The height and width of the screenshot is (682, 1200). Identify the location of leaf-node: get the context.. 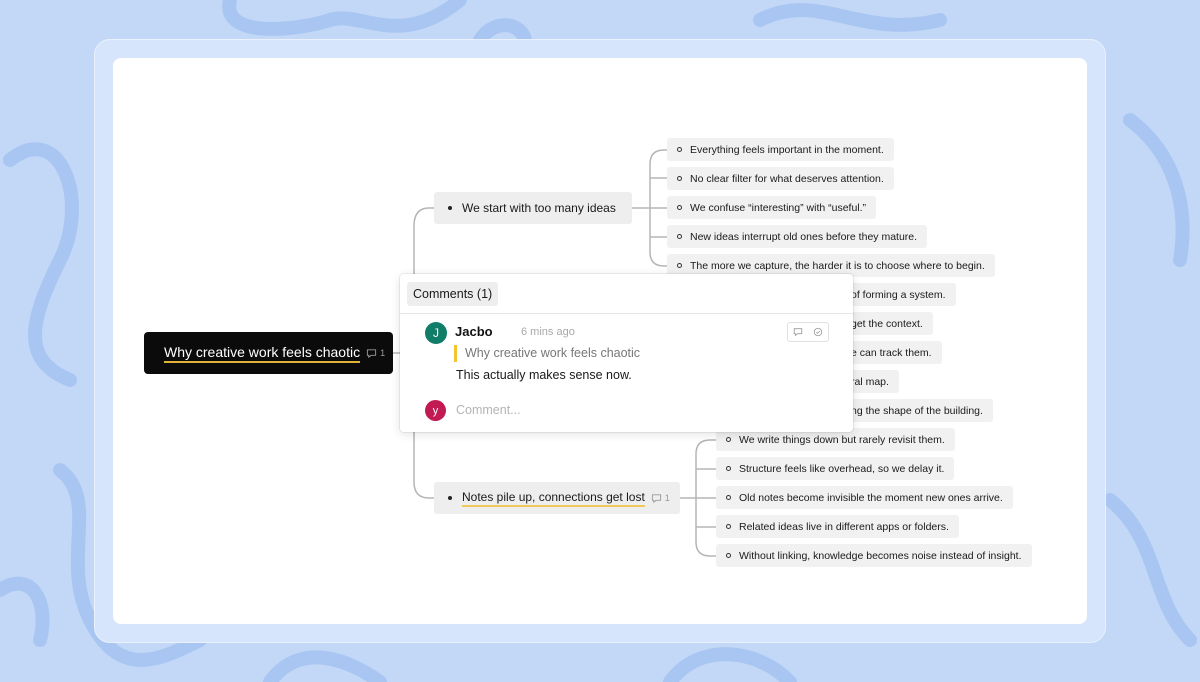
(887, 323).